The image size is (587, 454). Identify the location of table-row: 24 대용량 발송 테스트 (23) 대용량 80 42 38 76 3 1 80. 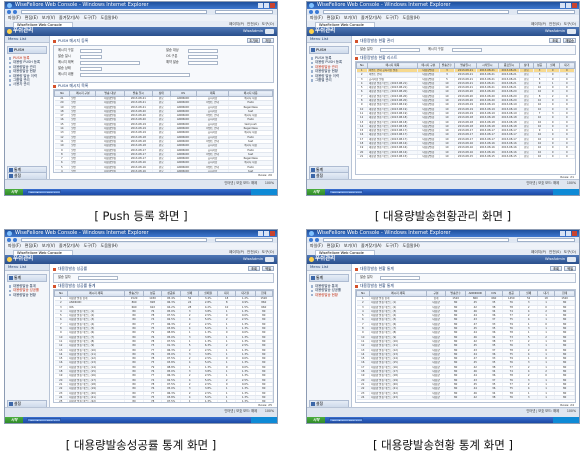
(465, 398).